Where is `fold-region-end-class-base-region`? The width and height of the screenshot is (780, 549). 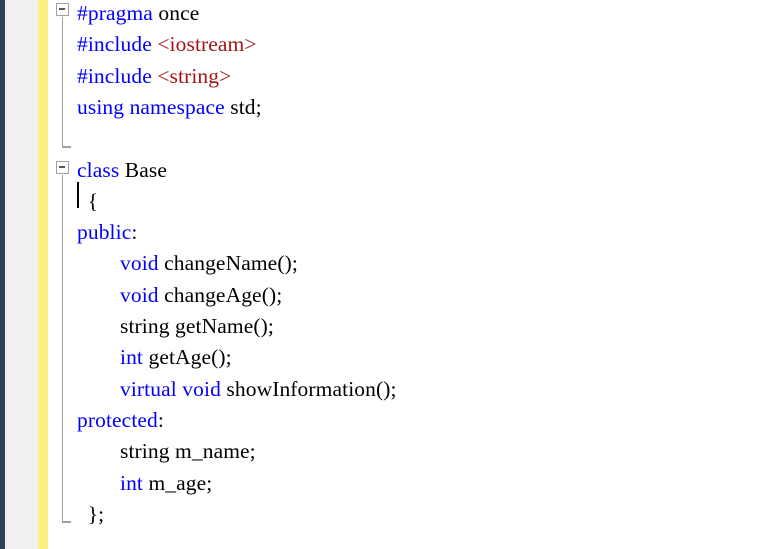 fold-region-end-class-base-region is located at coordinates (66, 522).